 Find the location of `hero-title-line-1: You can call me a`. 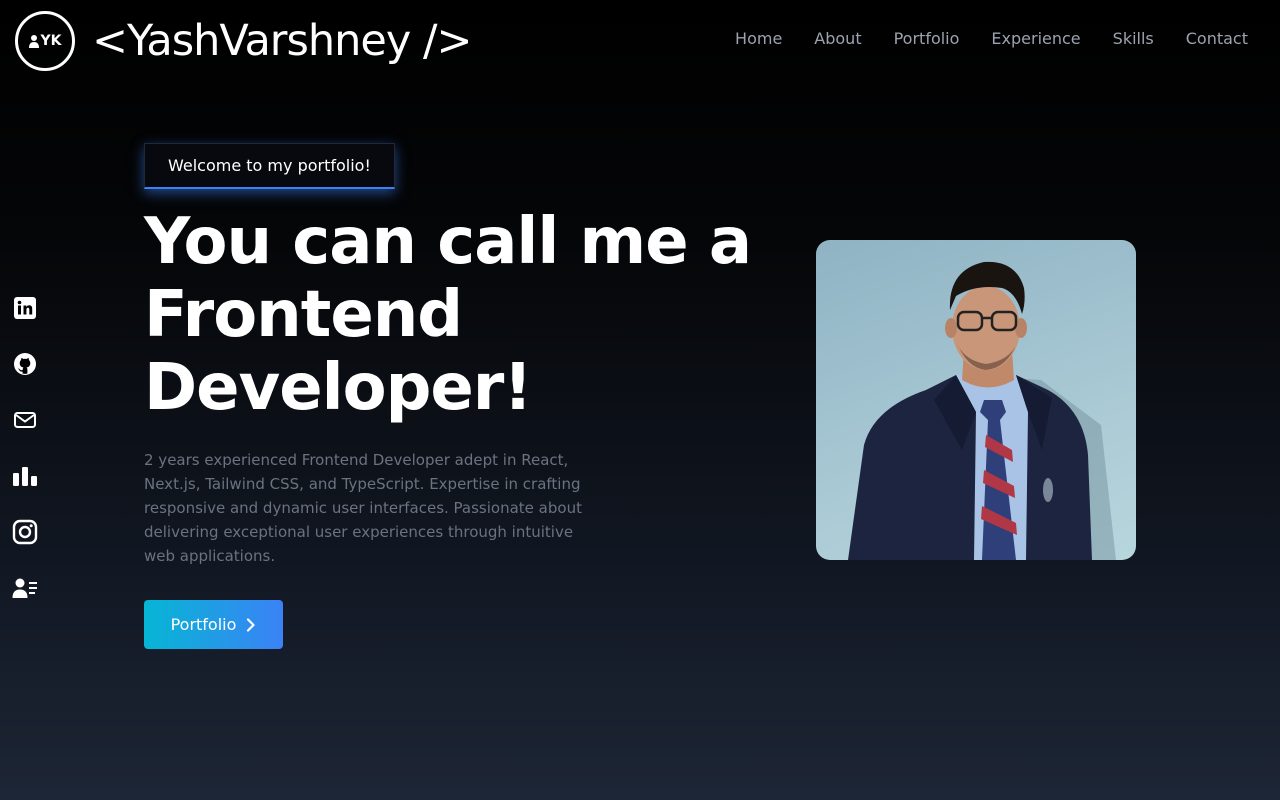

hero-title-line-1: You can call me a is located at coordinates (448, 242).